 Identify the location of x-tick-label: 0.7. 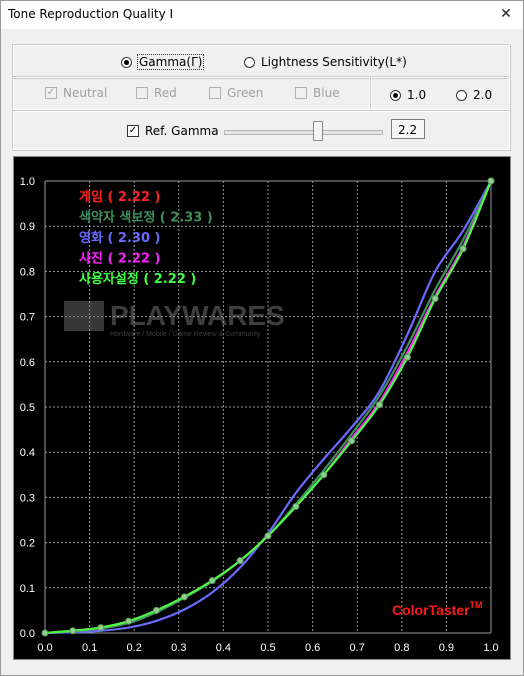
(357, 648).